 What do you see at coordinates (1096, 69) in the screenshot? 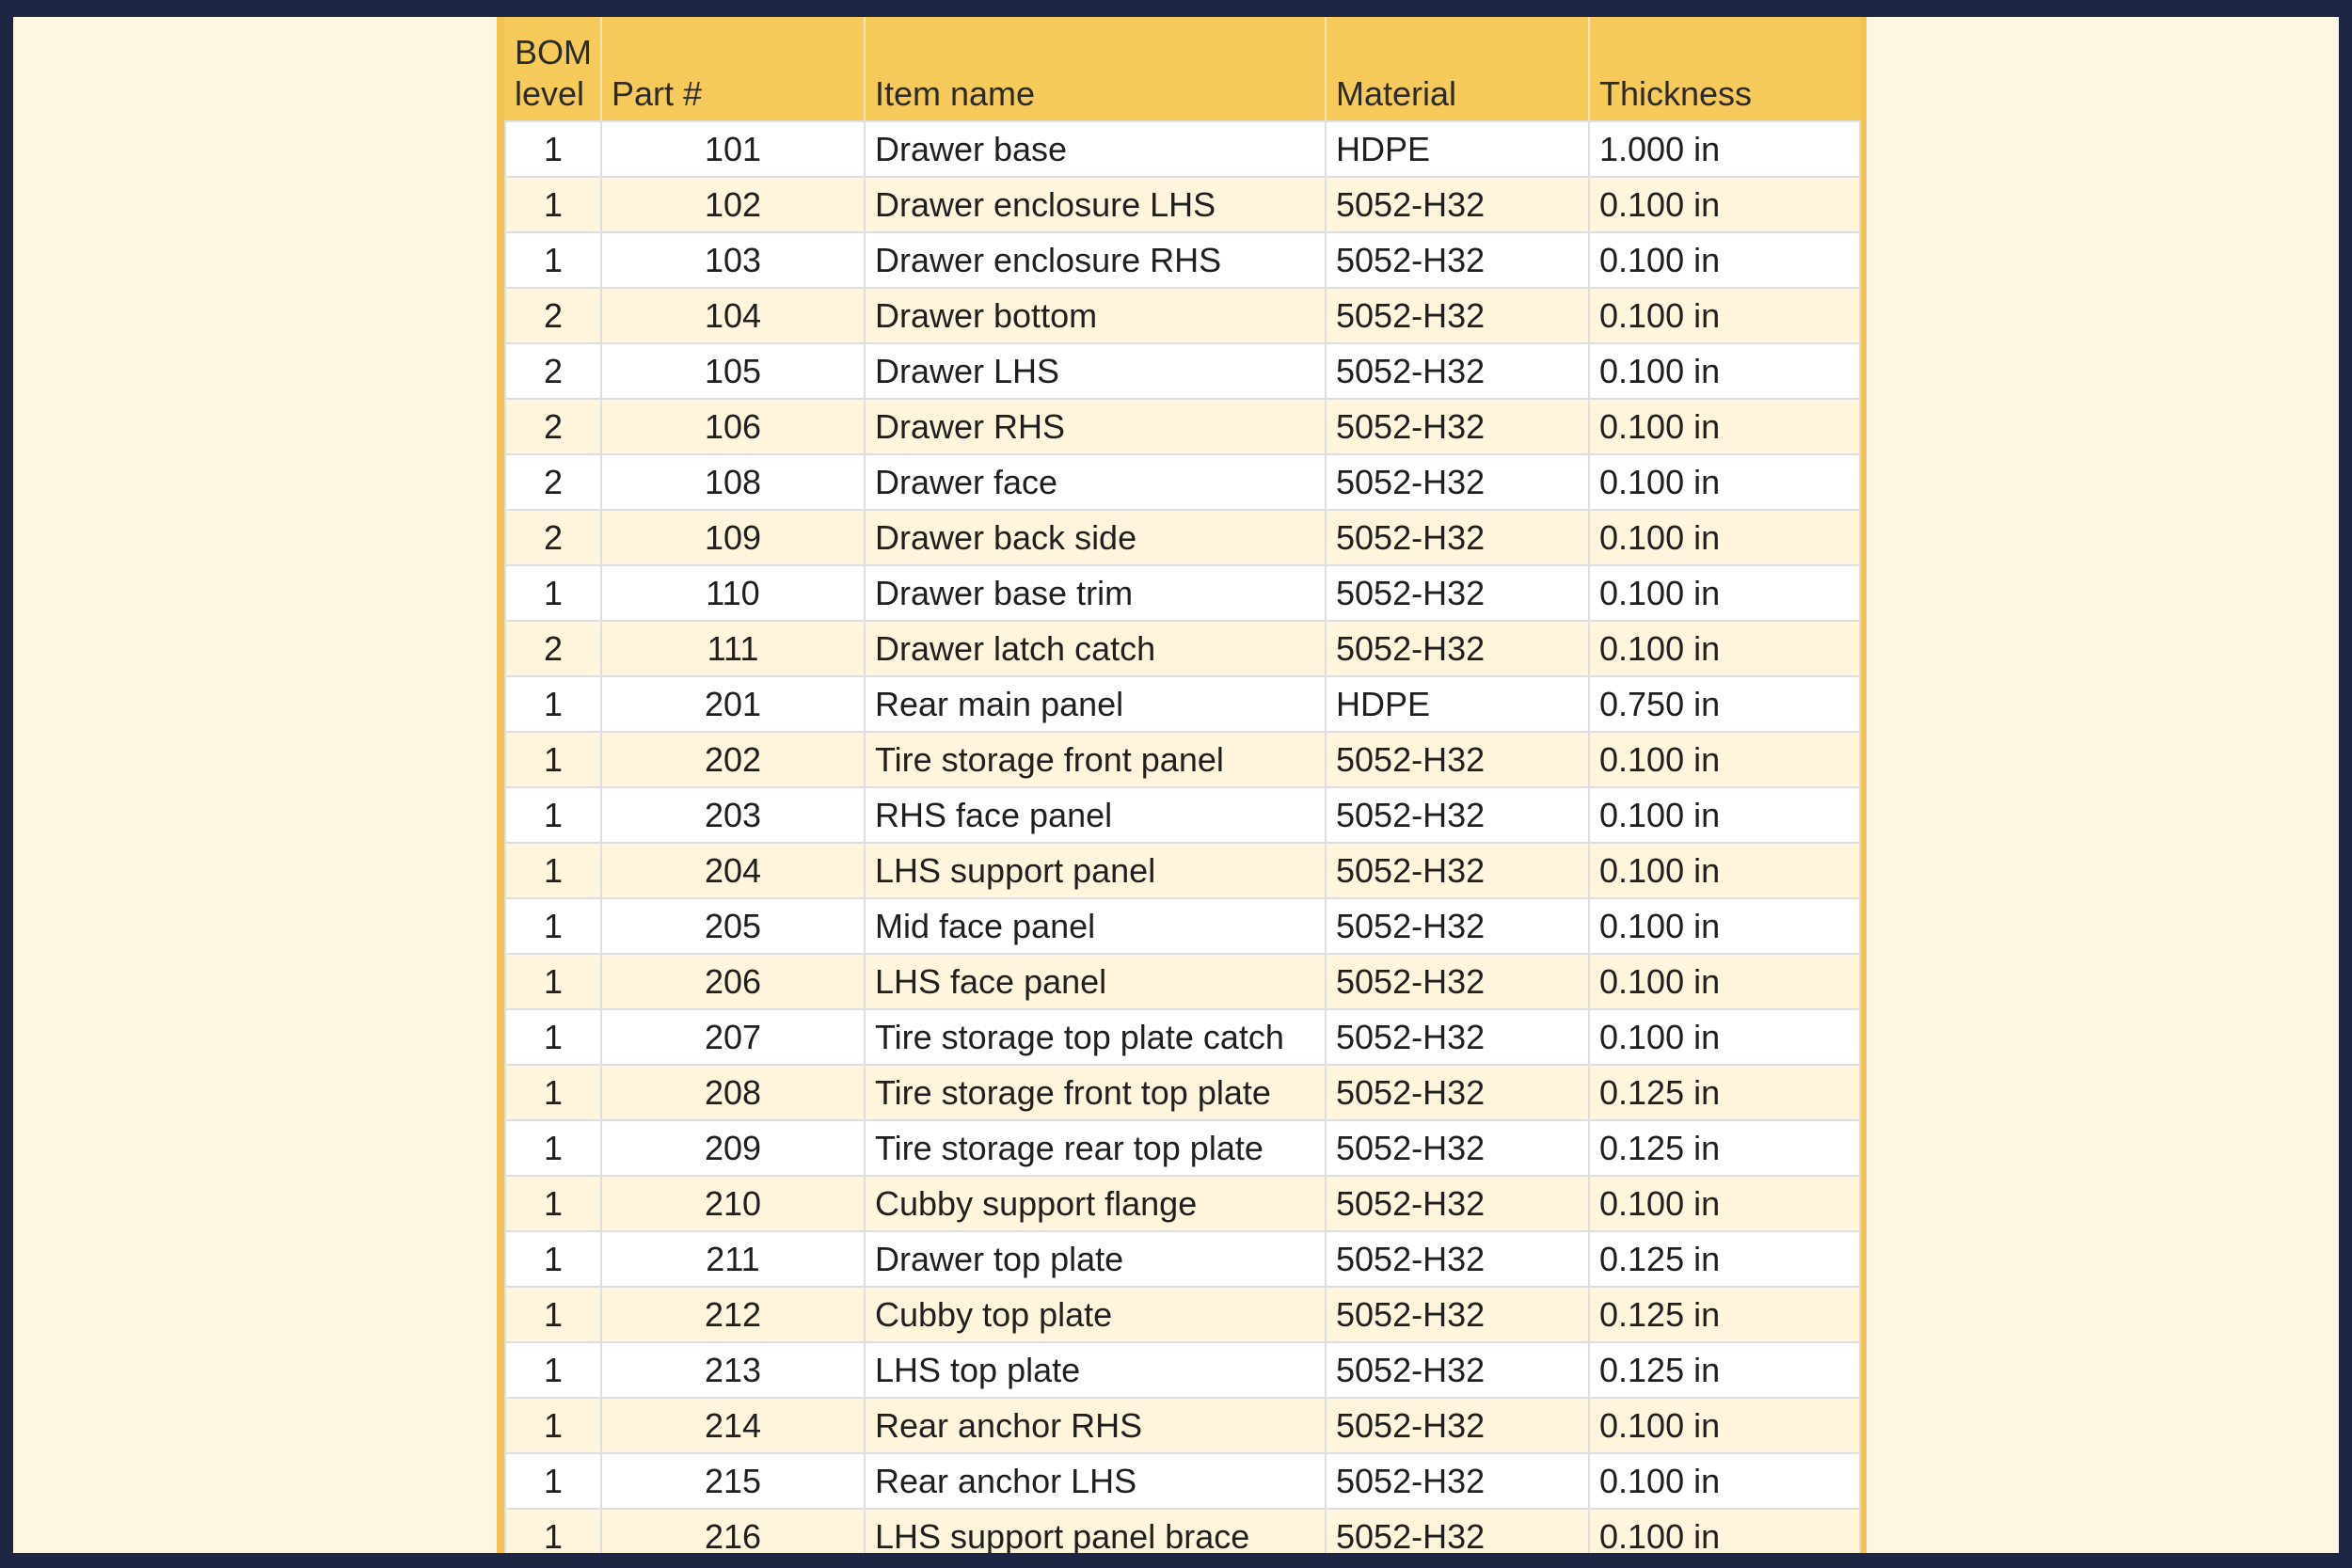
I see `header-item-name: Item name` at bounding box center [1096, 69].